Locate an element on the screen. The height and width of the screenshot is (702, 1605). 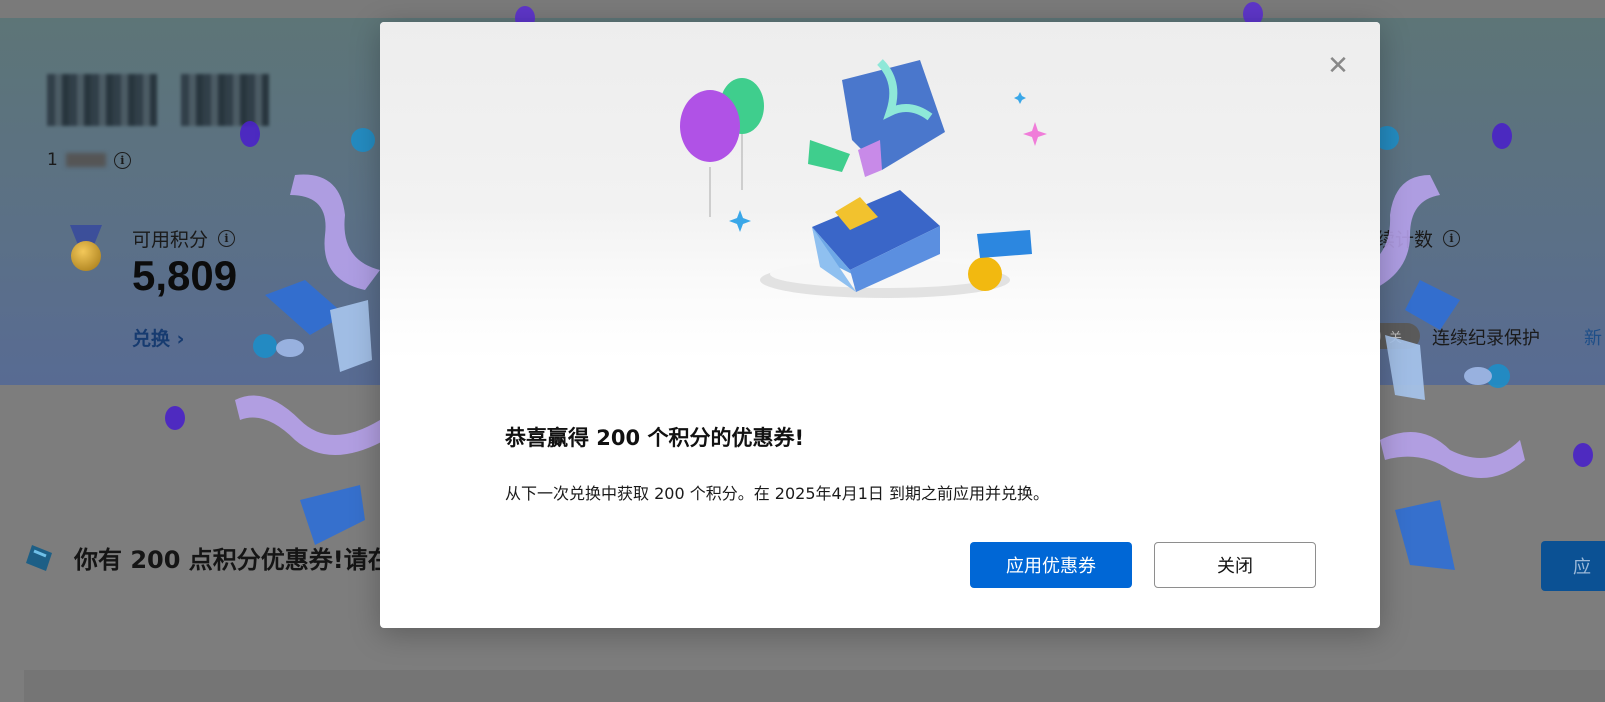
user-level: 1 i is located at coordinates (89, 160).